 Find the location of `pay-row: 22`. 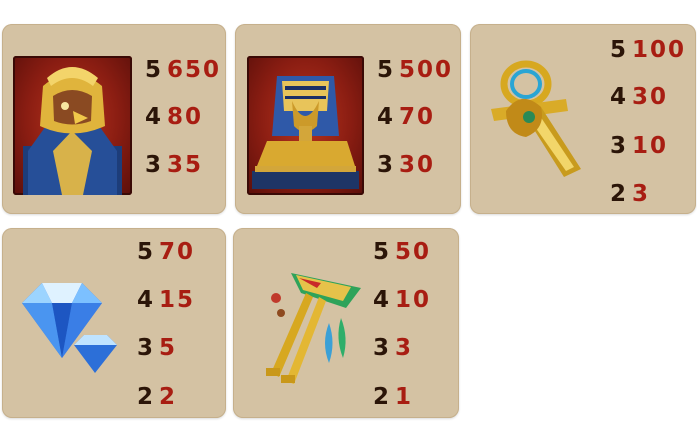

pay-row: 22 is located at coordinates (157, 397).